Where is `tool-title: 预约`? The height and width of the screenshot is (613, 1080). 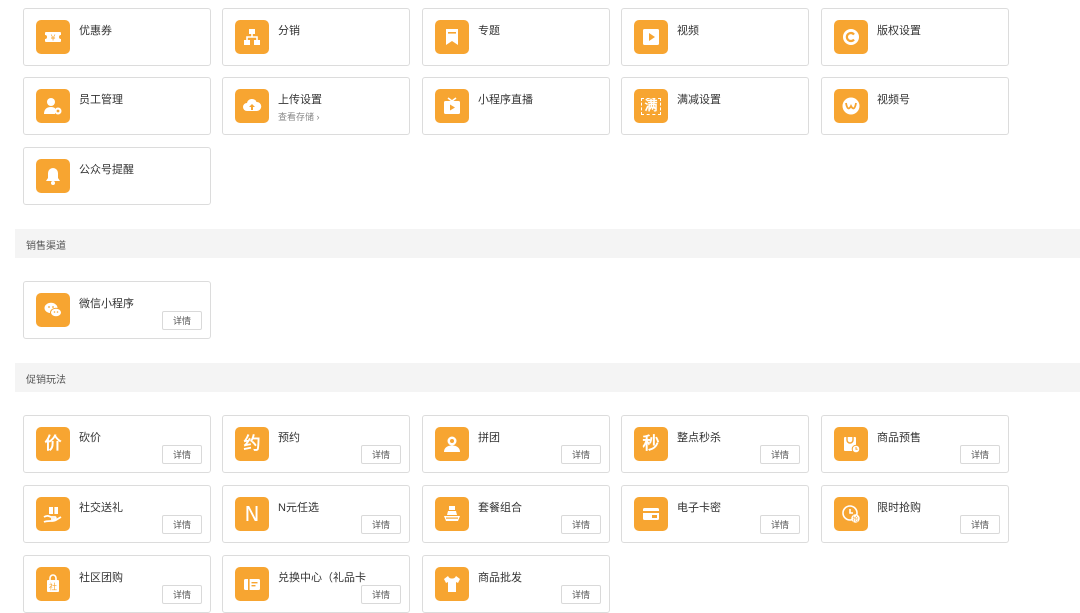
tool-title: 预约 is located at coordinates (289, 438).